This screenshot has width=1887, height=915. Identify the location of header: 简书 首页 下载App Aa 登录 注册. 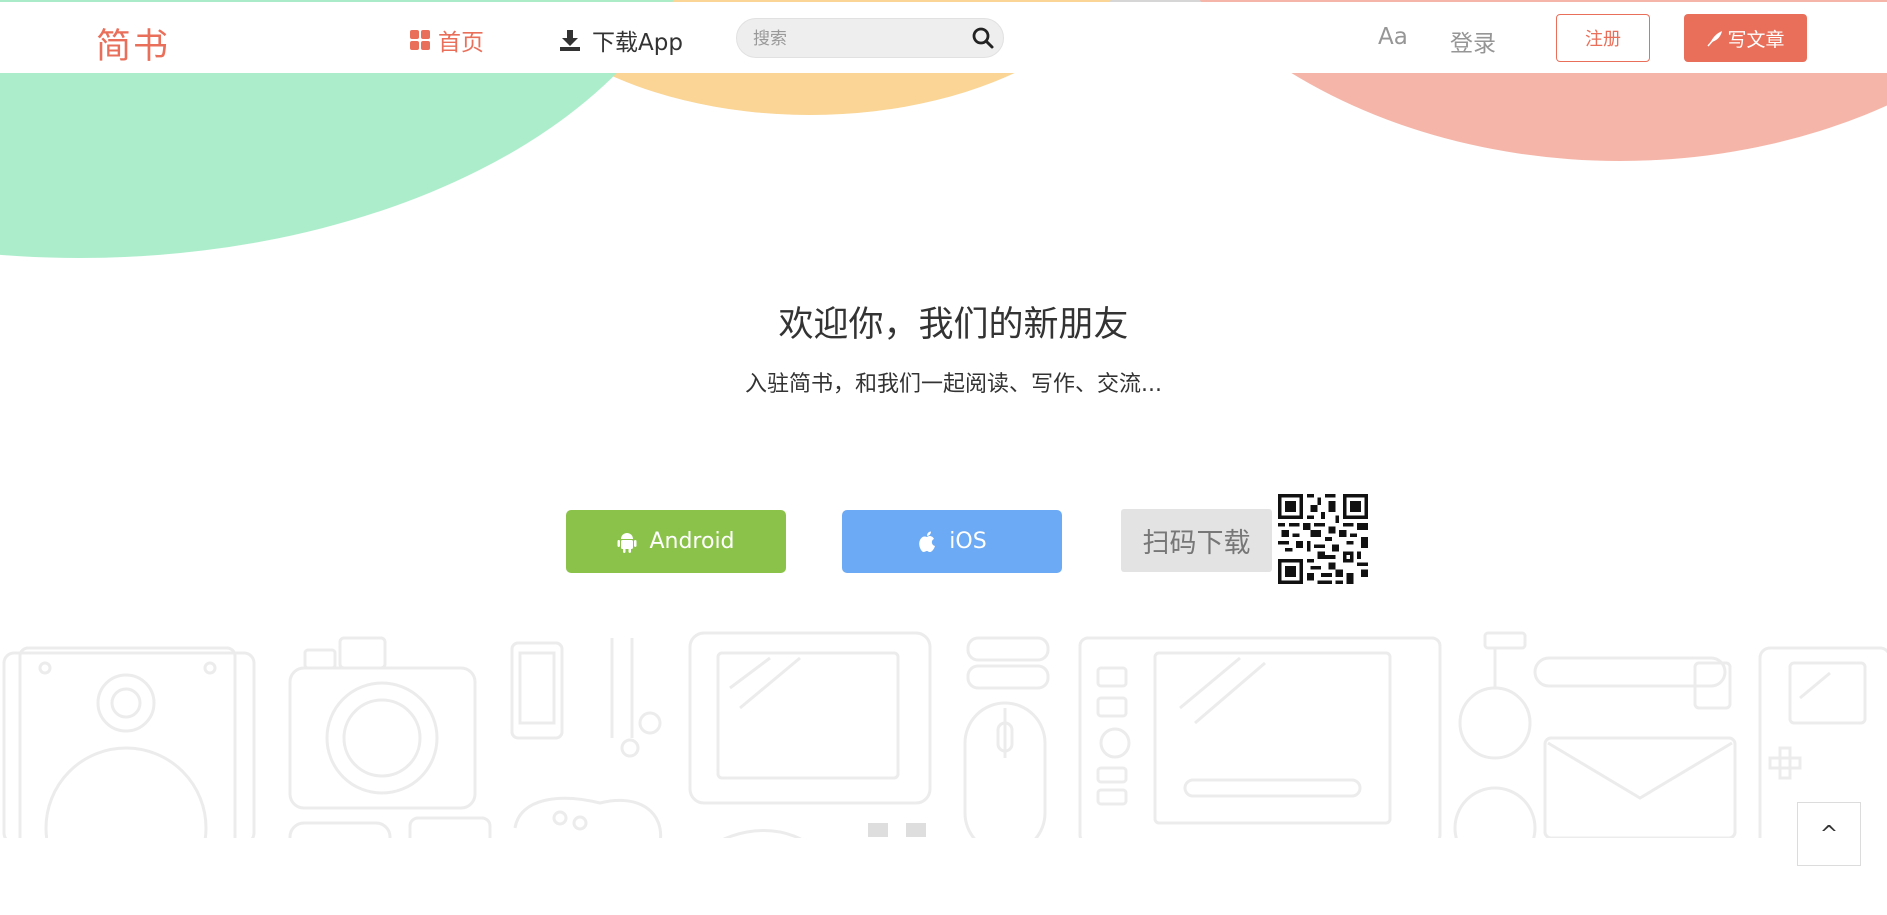
(943, 37).